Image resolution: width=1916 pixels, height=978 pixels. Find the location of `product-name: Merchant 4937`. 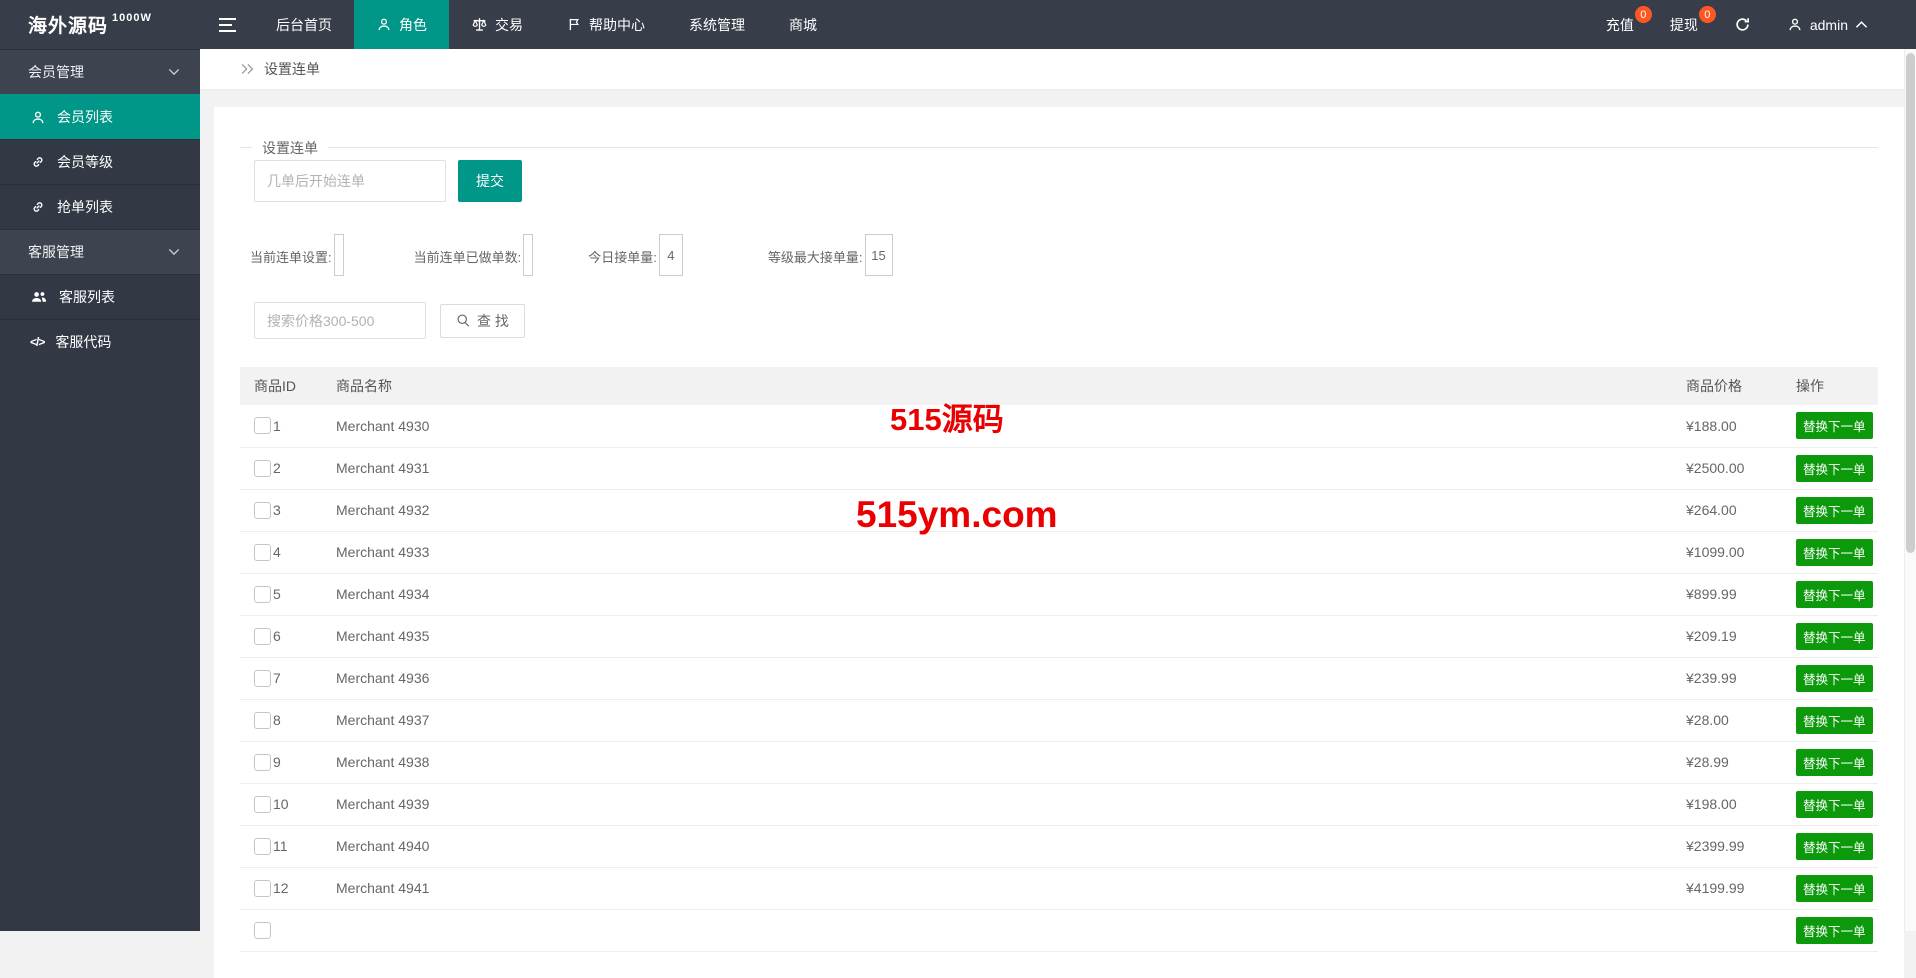

product-name: Merchant 4937 is located at coordinates (997, 720).